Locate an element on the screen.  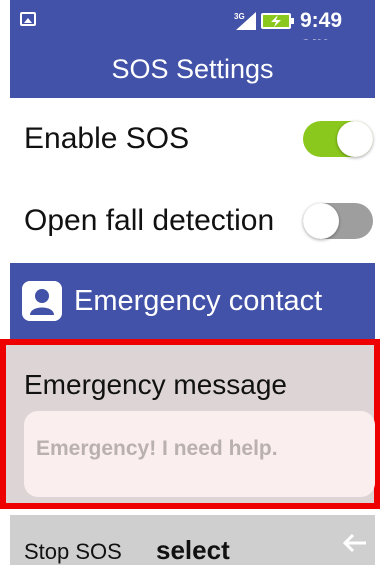
back-arrow-icon is located at coordinates (355, 543).